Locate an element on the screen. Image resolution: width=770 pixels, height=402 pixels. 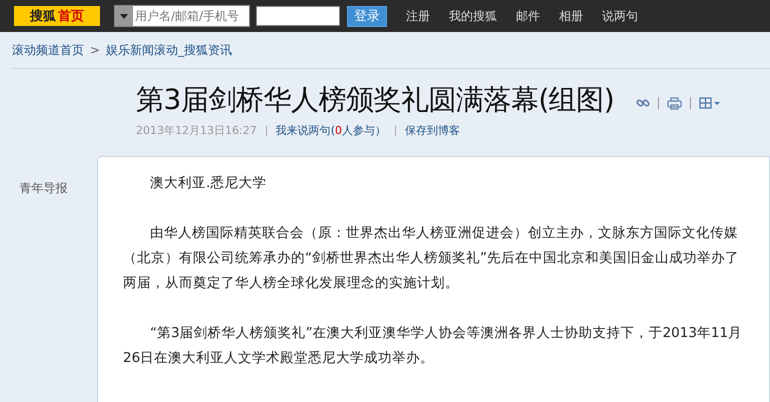
dropdown-icon is located at coordinates (124, 16).